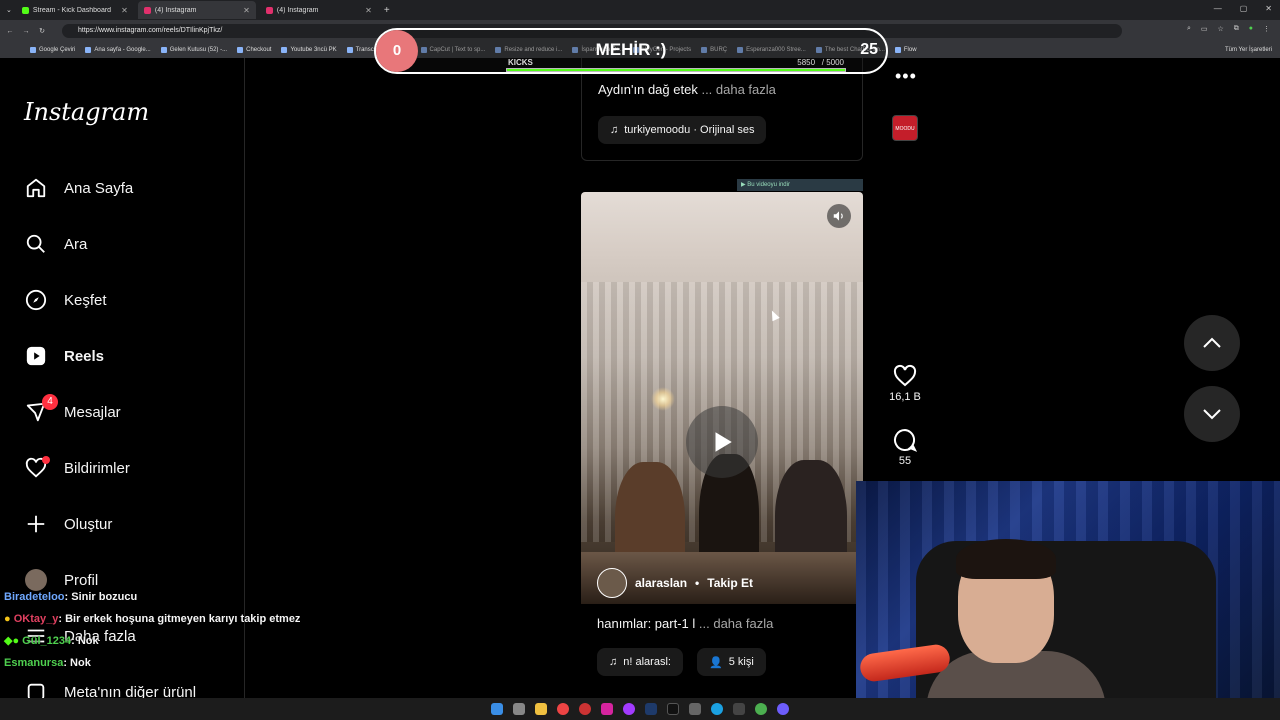 The width and height of the screenshot is (1280, 720). I want to click on minimize-icon: —, so click(1218, 8).